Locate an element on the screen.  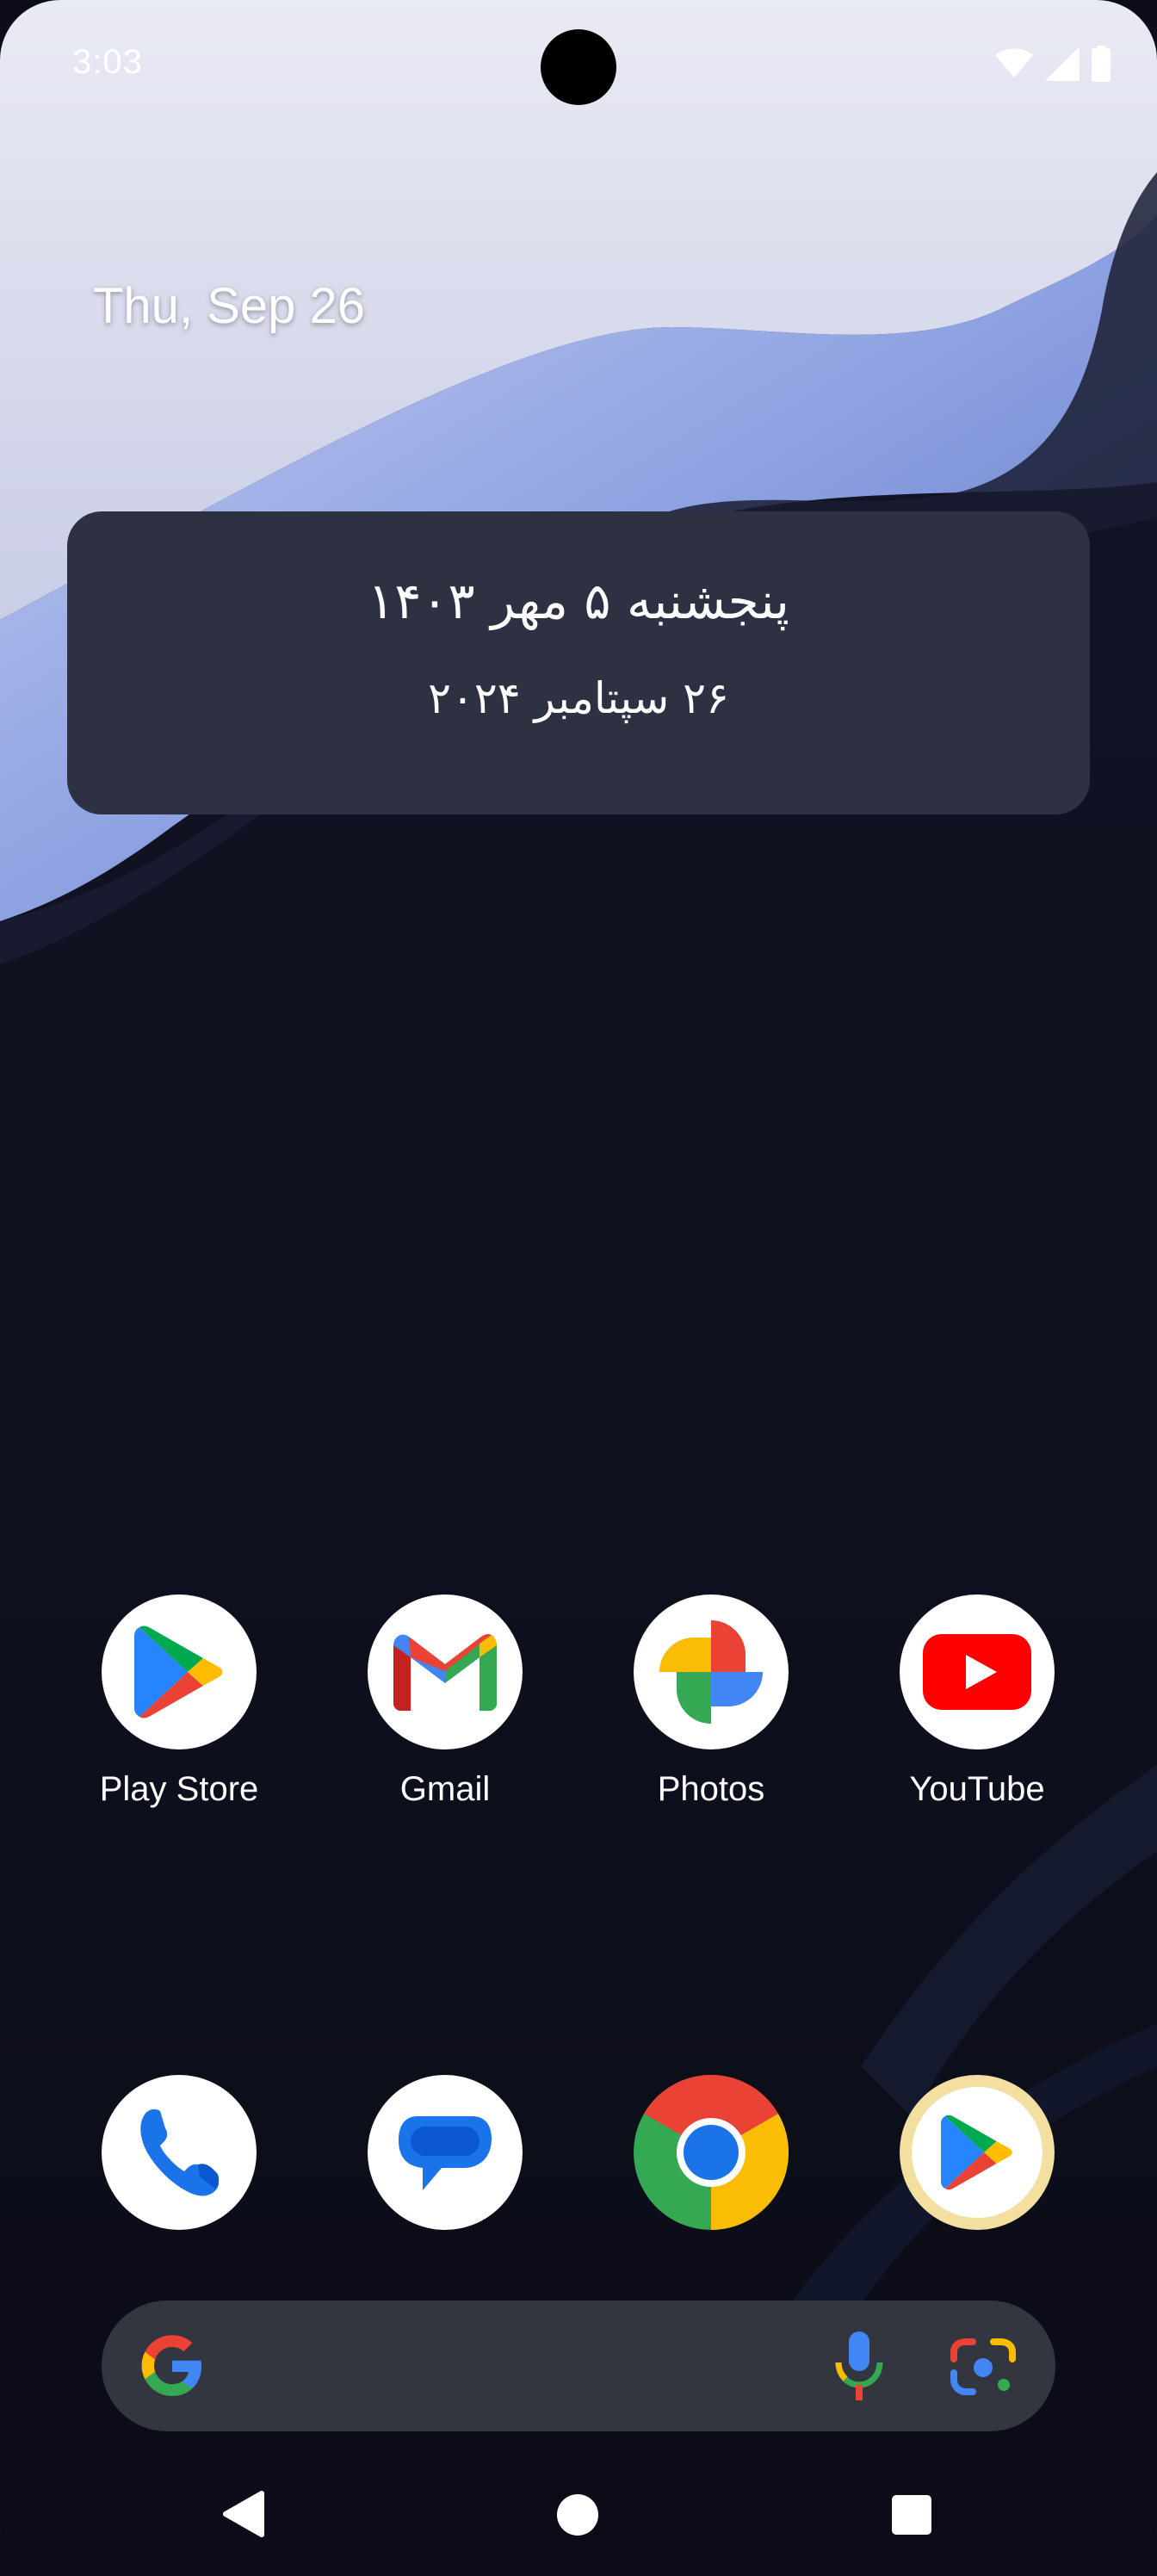
dock-messages is located at coordinates (445, 2152).